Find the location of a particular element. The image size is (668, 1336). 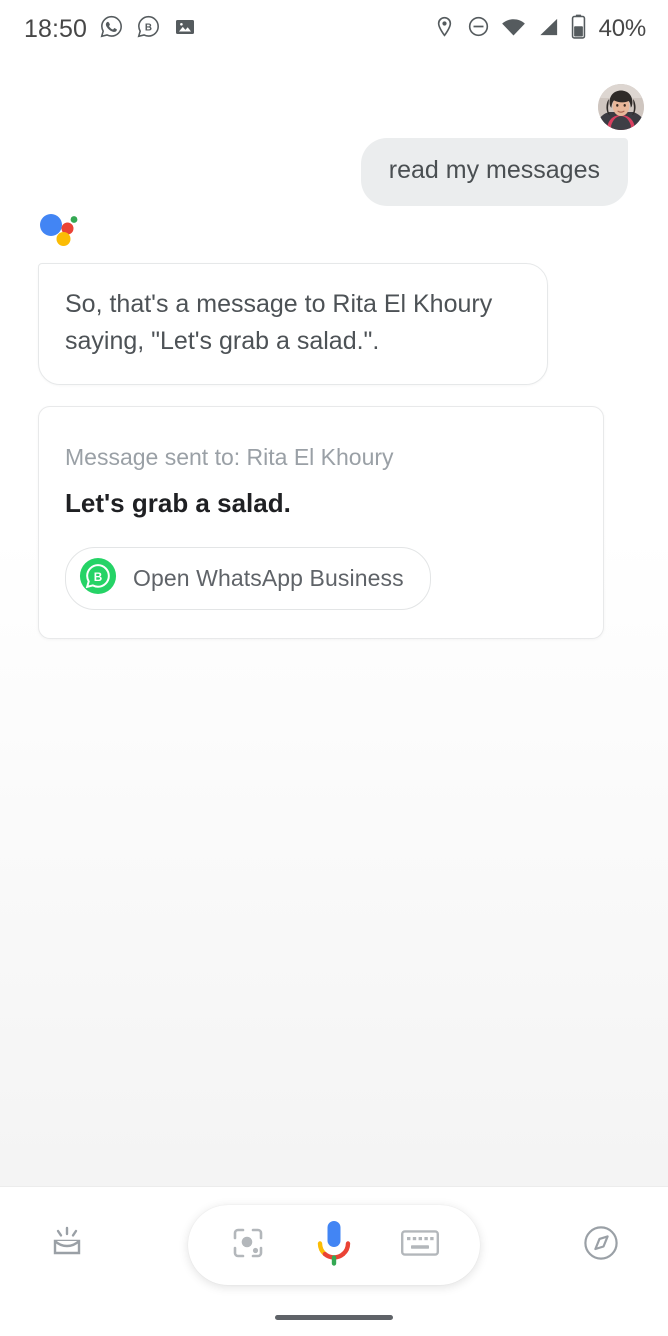

card-recipient-label: Message sent to: Rita El Khoury is located at coordinates (229, 457).